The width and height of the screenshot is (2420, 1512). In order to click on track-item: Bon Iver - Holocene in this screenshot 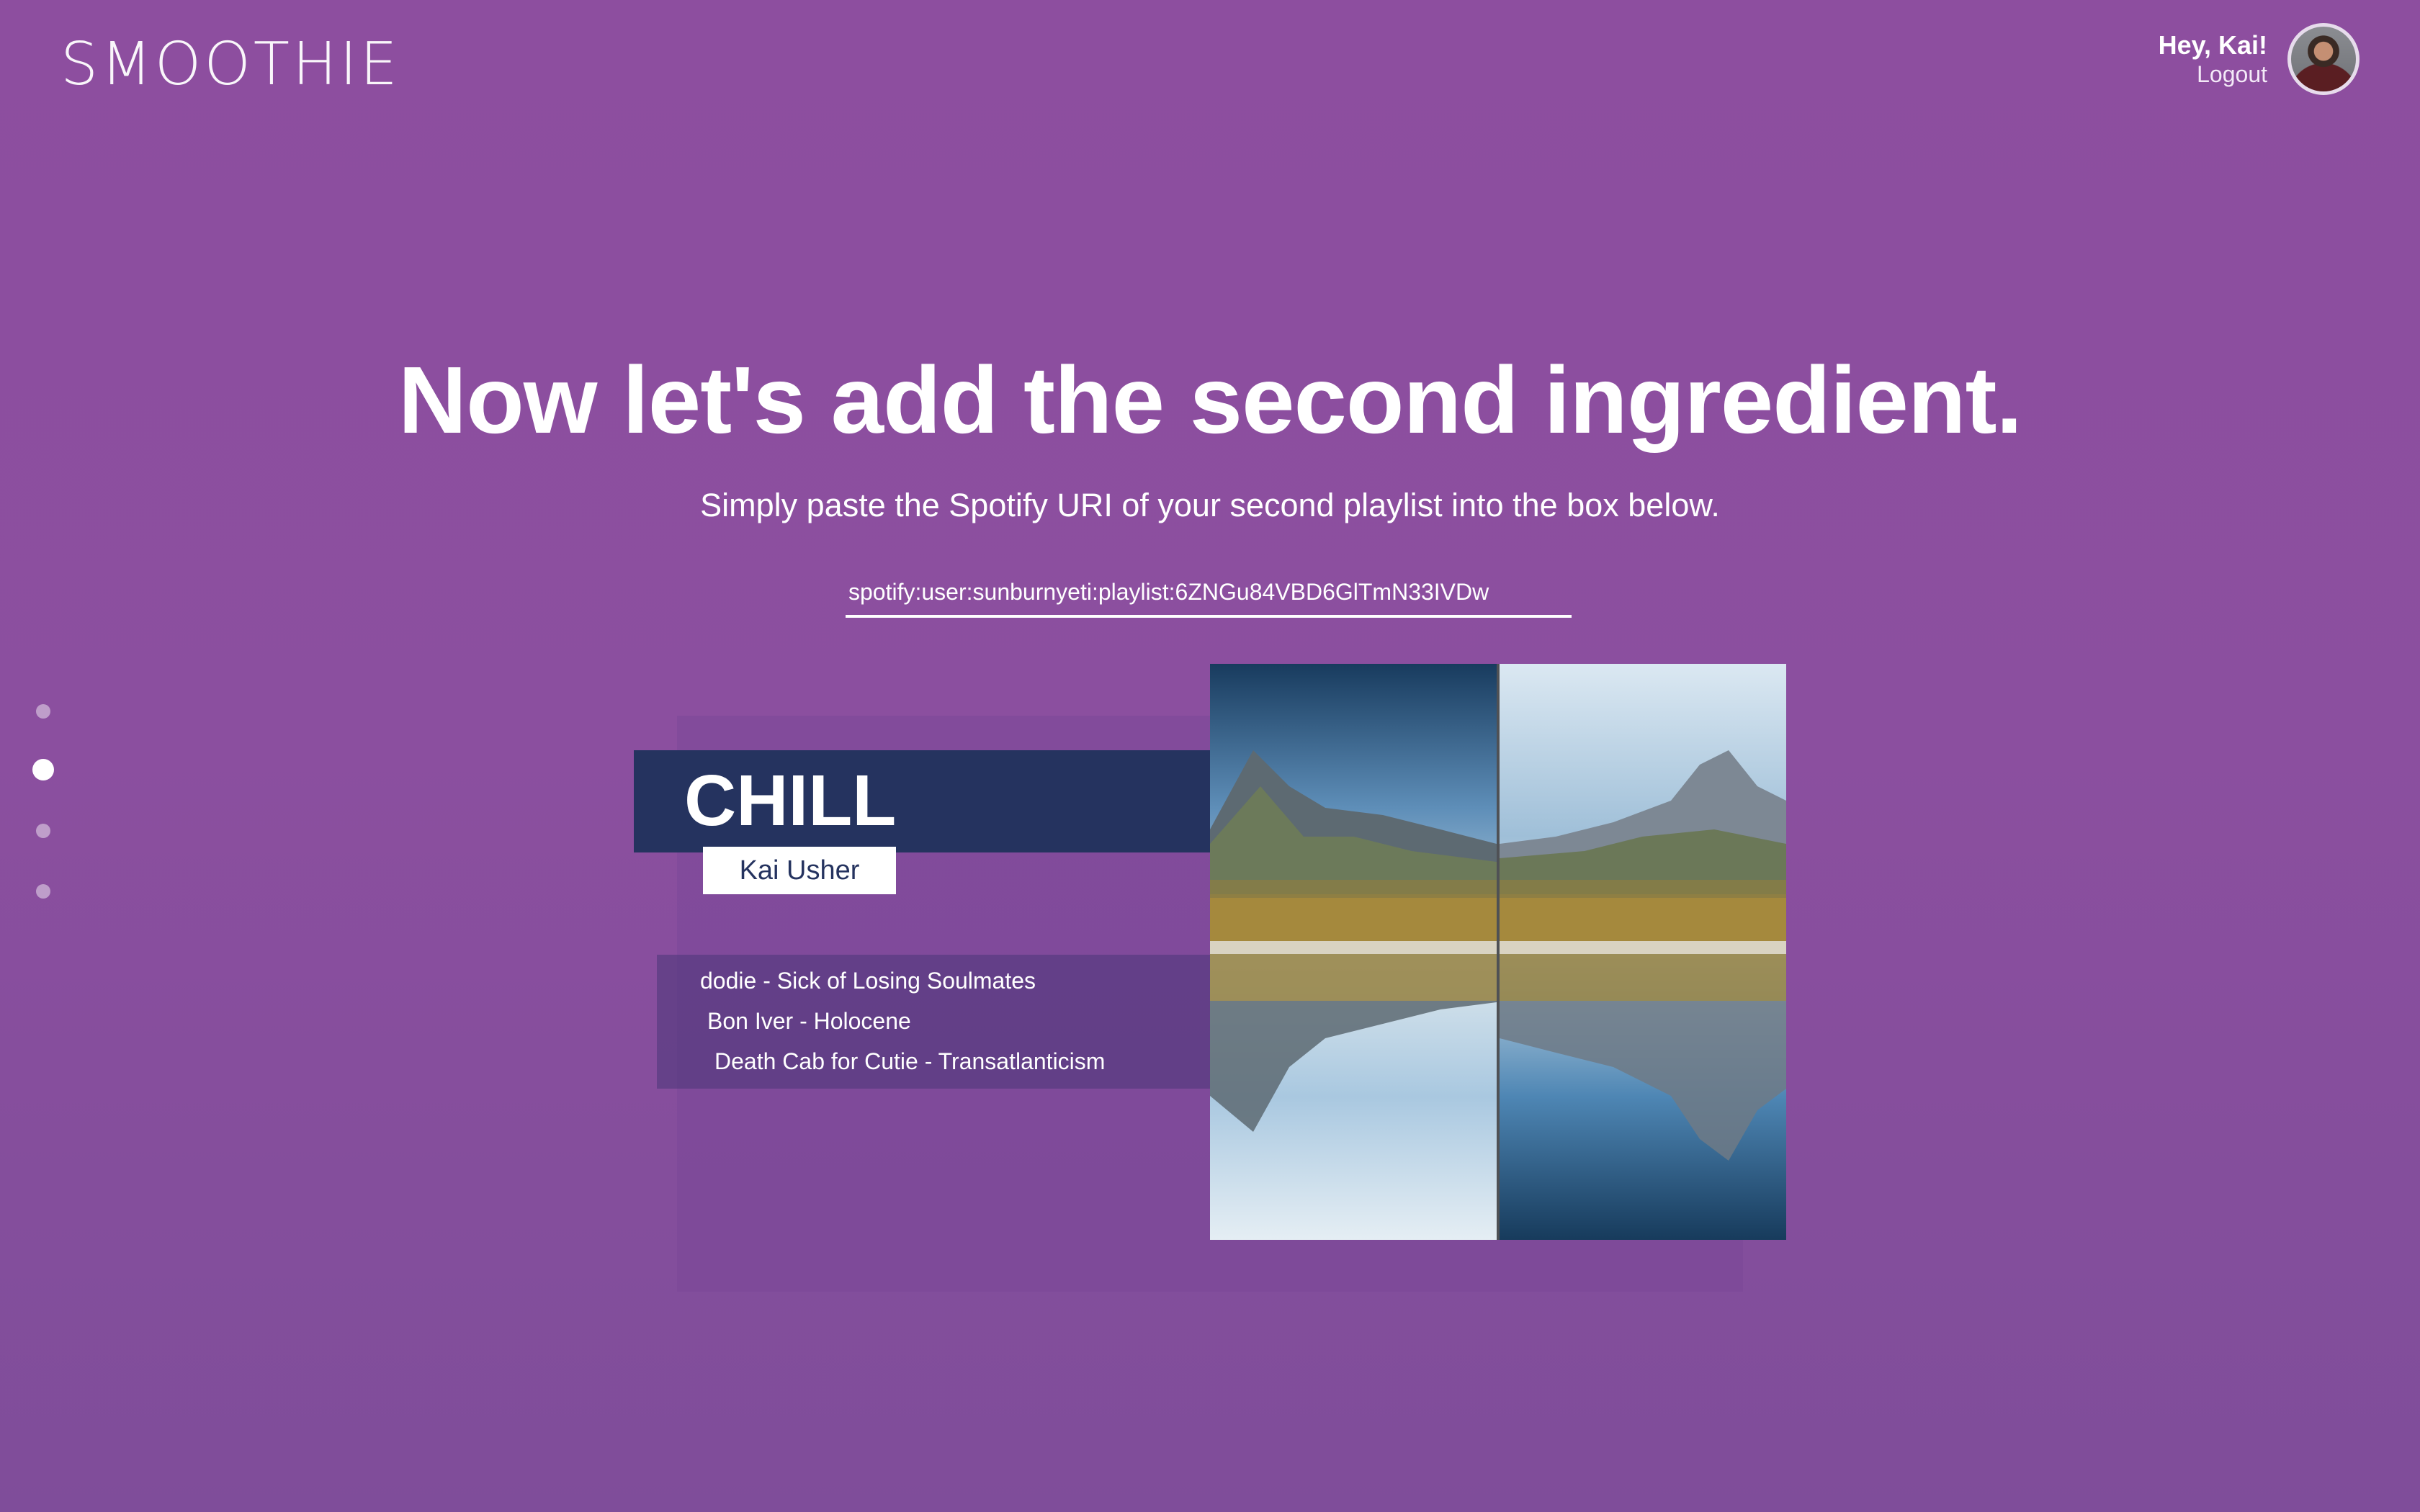, I will do `click(809, 1021)`.